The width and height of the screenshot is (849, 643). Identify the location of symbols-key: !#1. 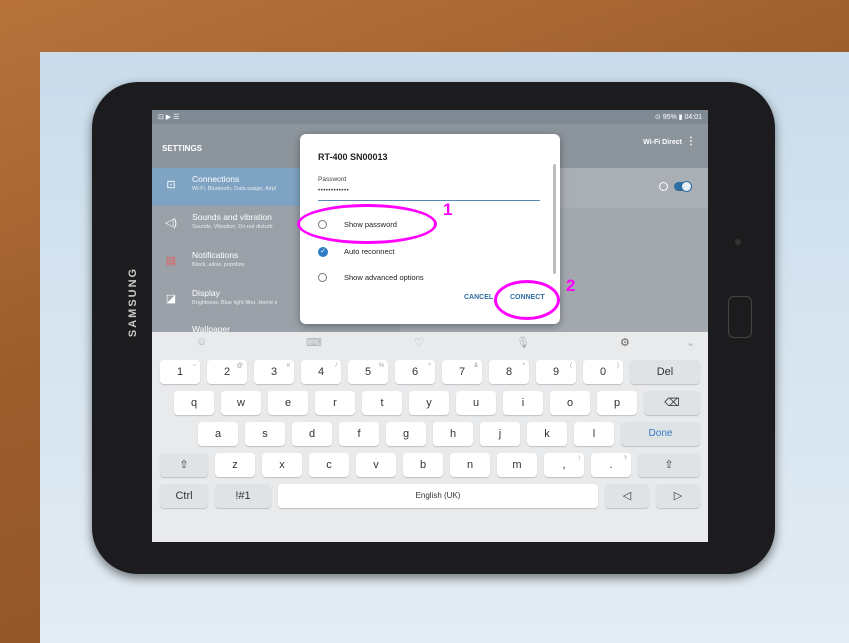
(243, 496).